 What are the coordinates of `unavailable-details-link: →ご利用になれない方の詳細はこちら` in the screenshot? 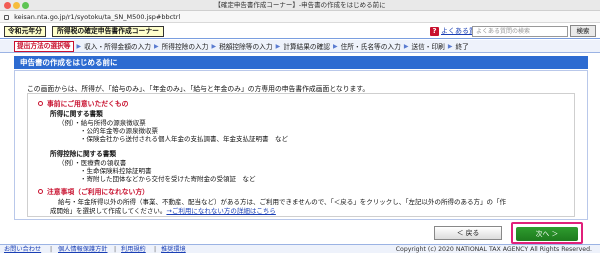 It's located at (220, 211).